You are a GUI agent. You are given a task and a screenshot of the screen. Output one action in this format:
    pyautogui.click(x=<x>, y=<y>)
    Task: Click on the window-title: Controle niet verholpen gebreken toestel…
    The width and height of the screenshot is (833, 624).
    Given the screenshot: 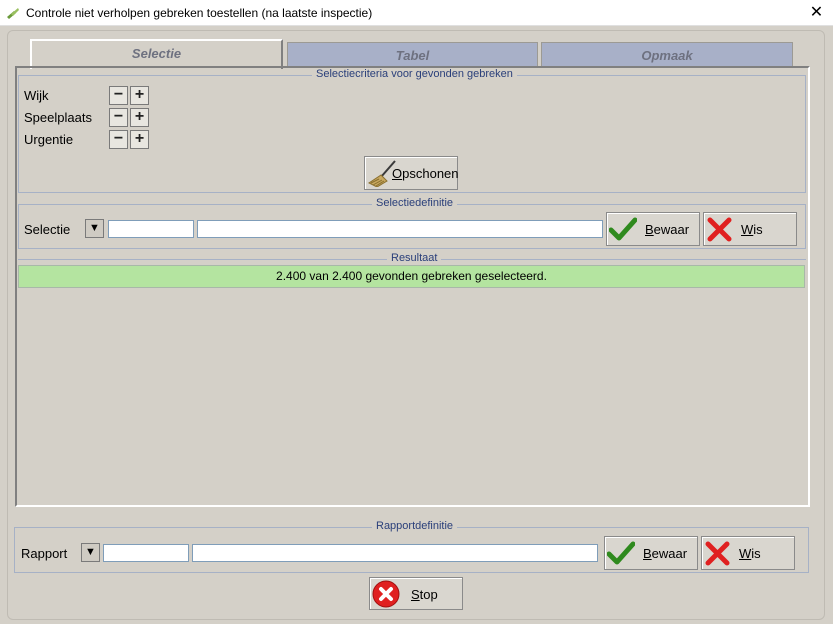 What is the action you would take?
    pyautogui.click(x=199, y=13)
    